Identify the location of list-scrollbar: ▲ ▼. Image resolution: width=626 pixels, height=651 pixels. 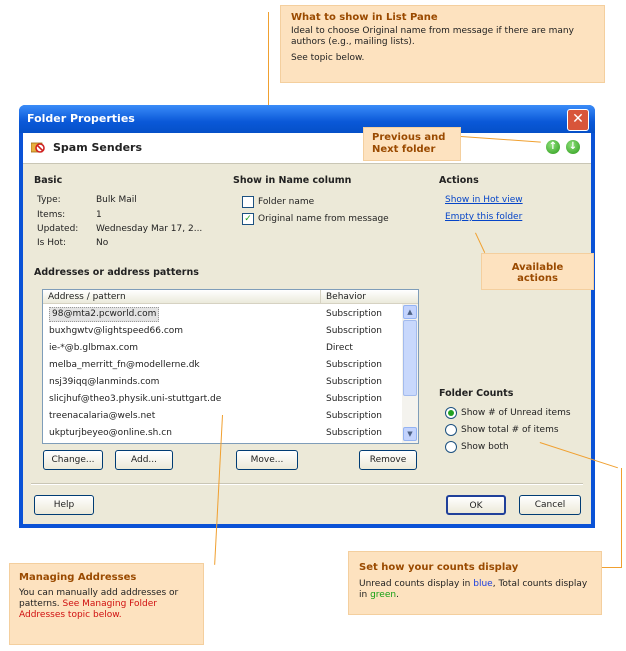
(410, 373).